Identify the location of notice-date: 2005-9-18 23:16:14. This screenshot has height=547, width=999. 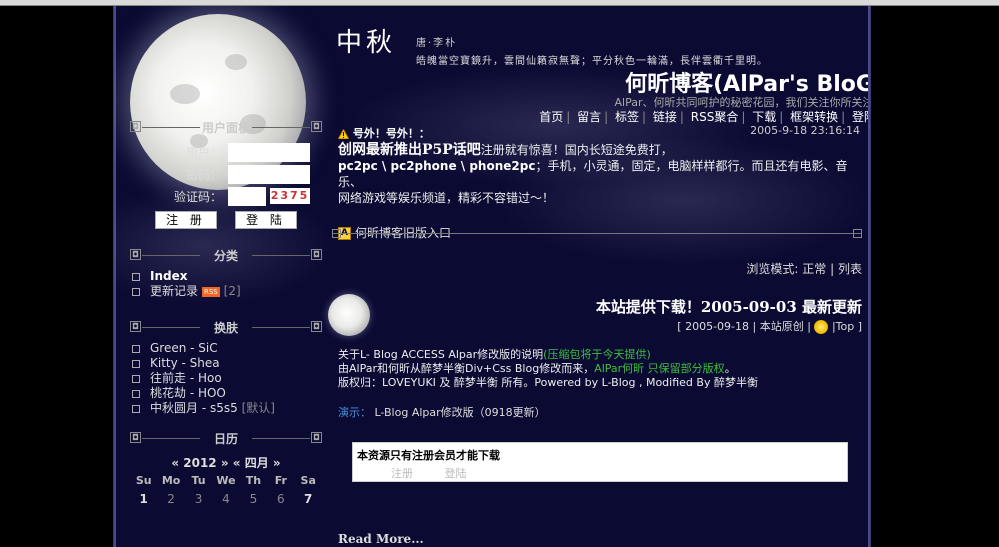
(805, 130).